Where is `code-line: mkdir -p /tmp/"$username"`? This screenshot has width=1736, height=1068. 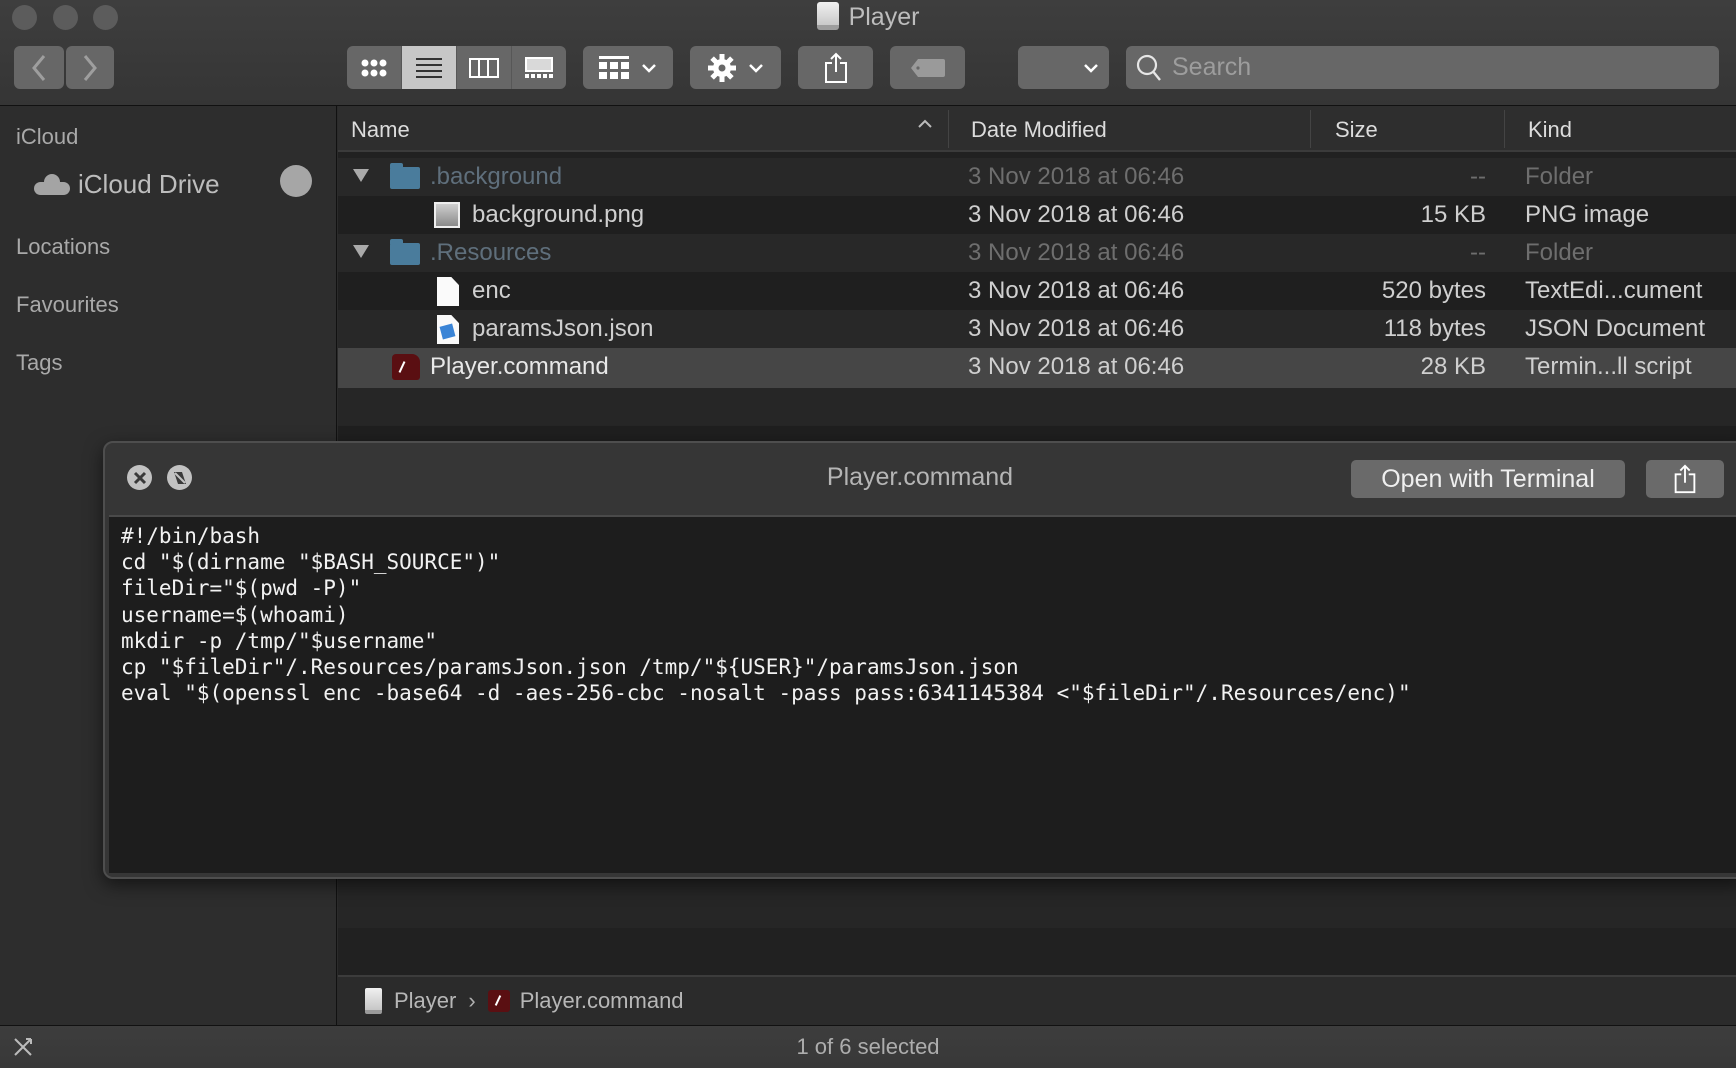 code-line: mkdir -p /tmp/"$username" is located at coordinates (279, 640).